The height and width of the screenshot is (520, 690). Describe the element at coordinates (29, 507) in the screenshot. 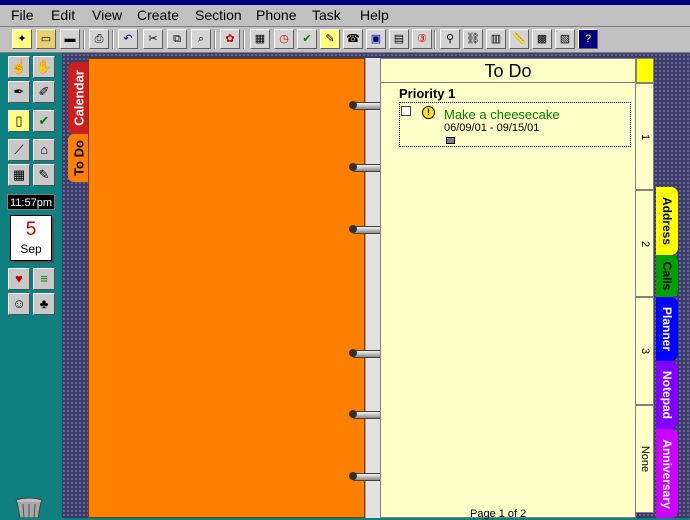

I see `trash-icon` at that location.